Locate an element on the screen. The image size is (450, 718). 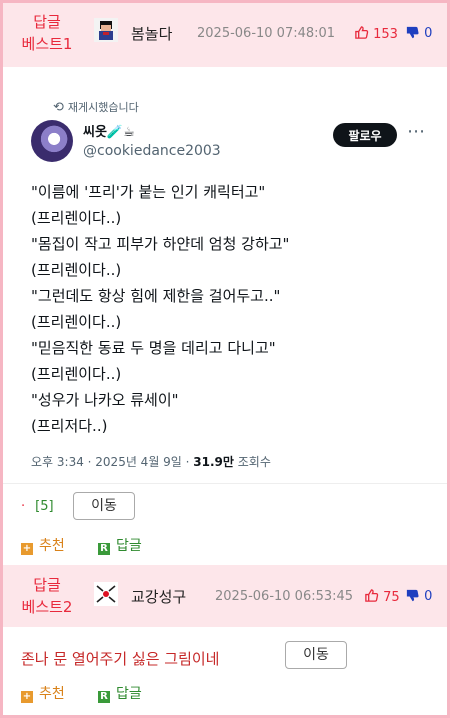
reply-count: · [5] is located at coordinates (37, 506).